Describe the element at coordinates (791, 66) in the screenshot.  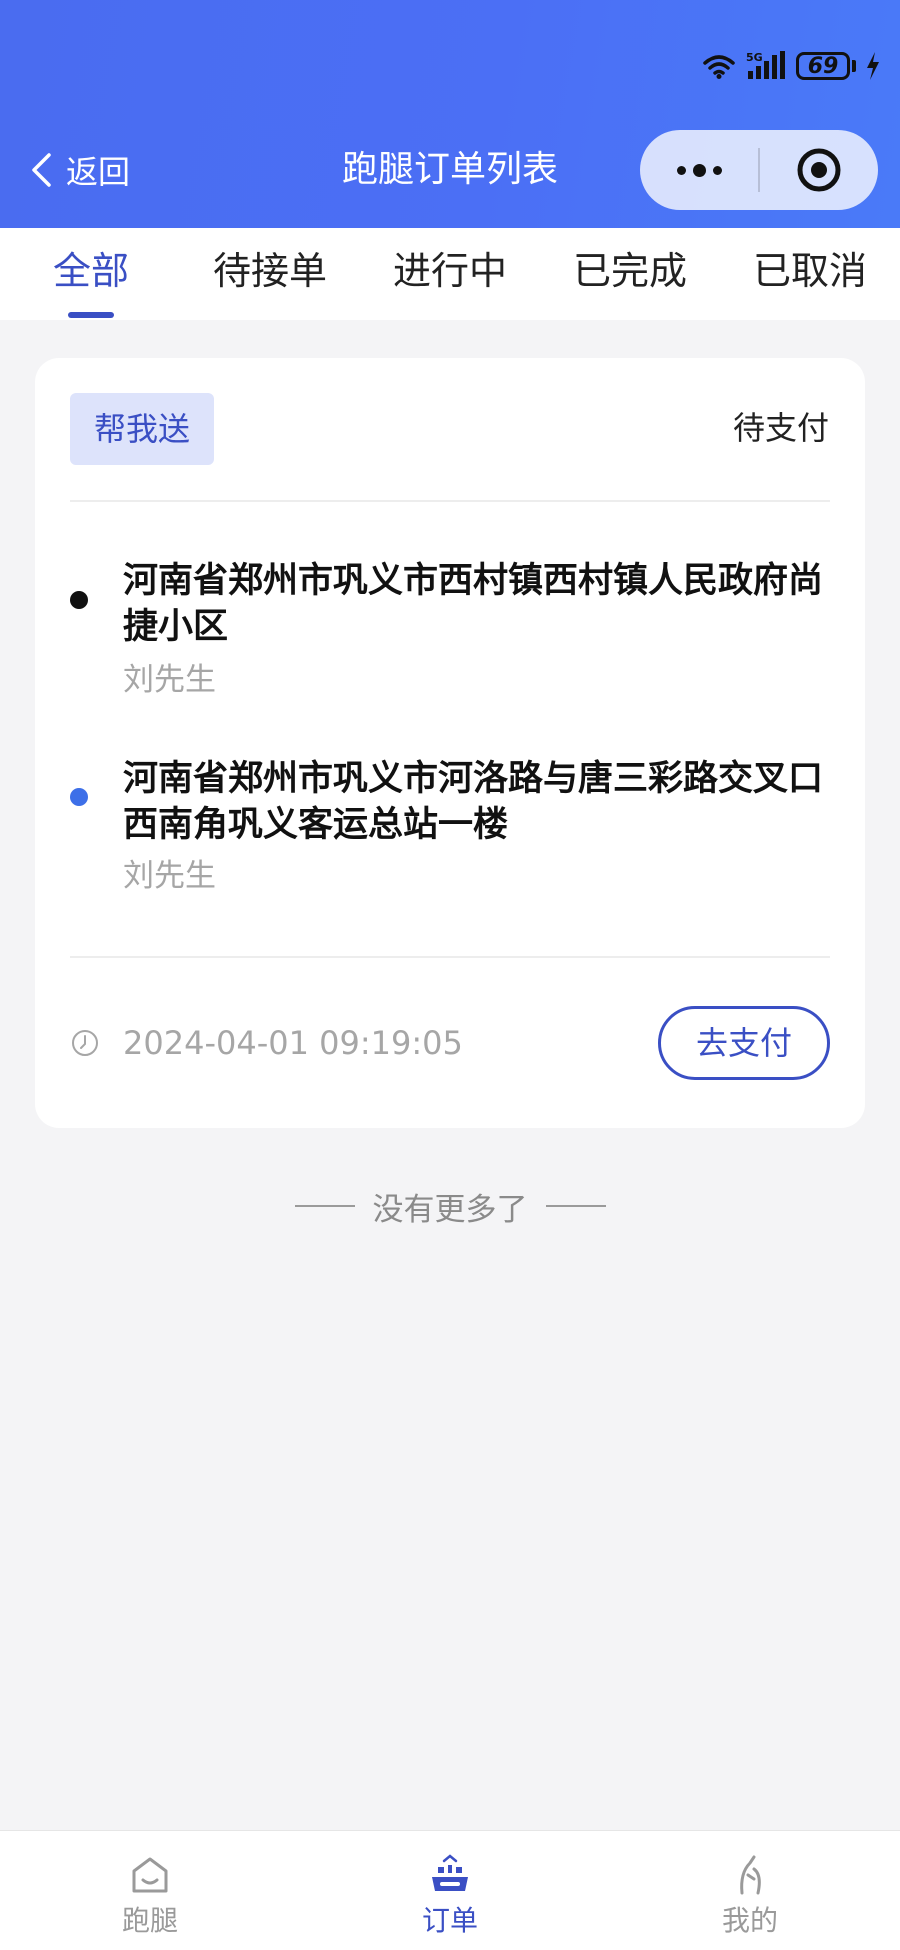
I see `status-bar: 5G 69` at that location.